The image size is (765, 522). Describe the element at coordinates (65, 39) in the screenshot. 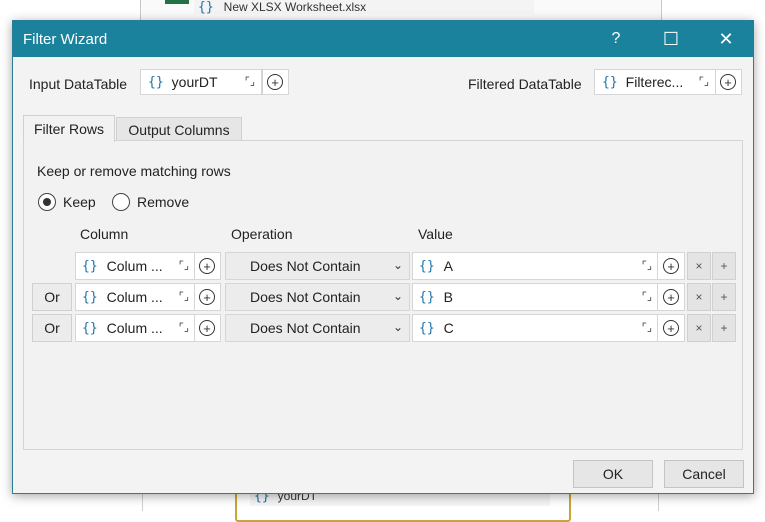

I see `dialog-title: Filter Wizard` at that location.